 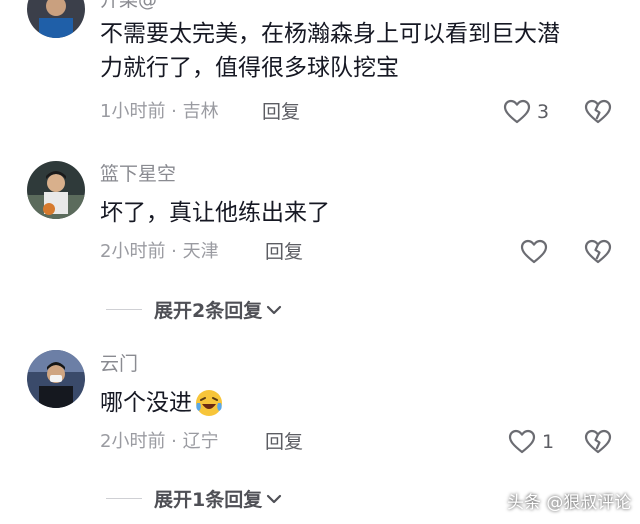 I want to click on like-button: 3, so click(x=526, y=112).